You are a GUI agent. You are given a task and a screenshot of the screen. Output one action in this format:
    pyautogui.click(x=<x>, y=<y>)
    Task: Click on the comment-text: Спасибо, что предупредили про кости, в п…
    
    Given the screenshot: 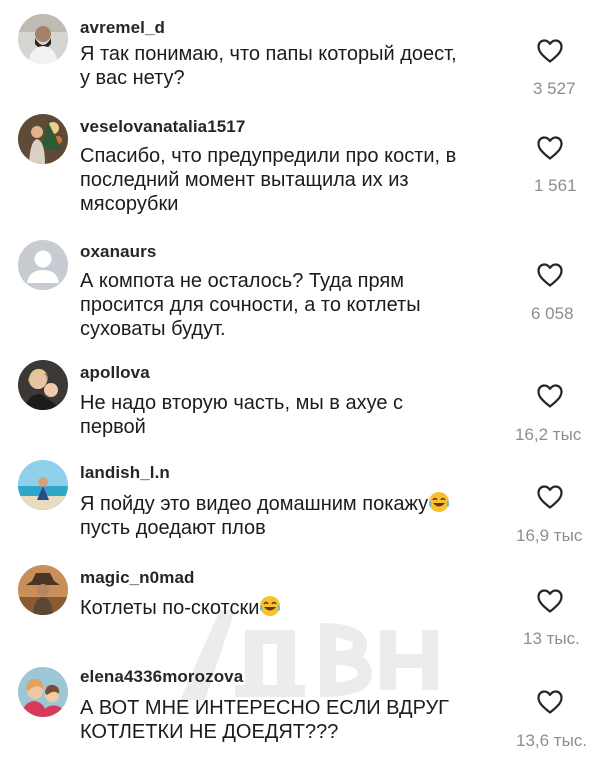 What is the action you would take?
    pyautogui.click(x=290, y=180)
    